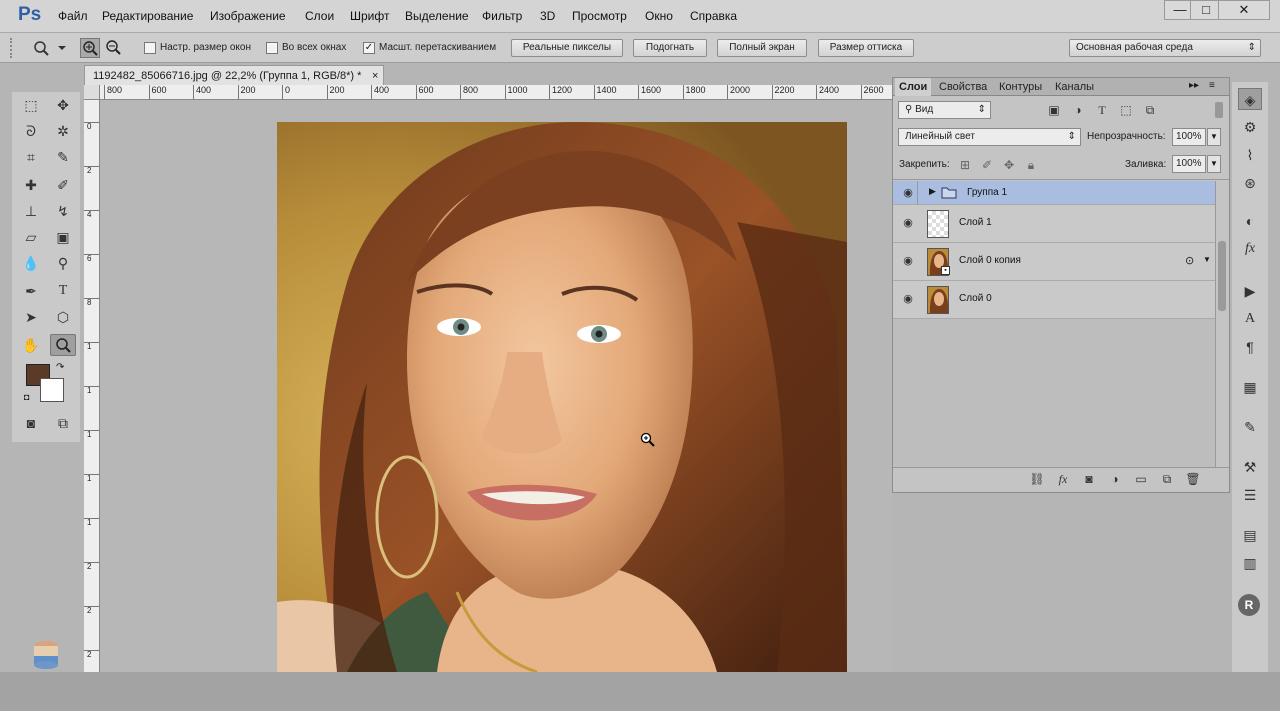 The height and width of the screenshot is (711, 1280). What do you see at coordinates (1193, 479) in the screenshot?
I see `trash-icon: 🗑︎` at bounding box center [1193, 479].